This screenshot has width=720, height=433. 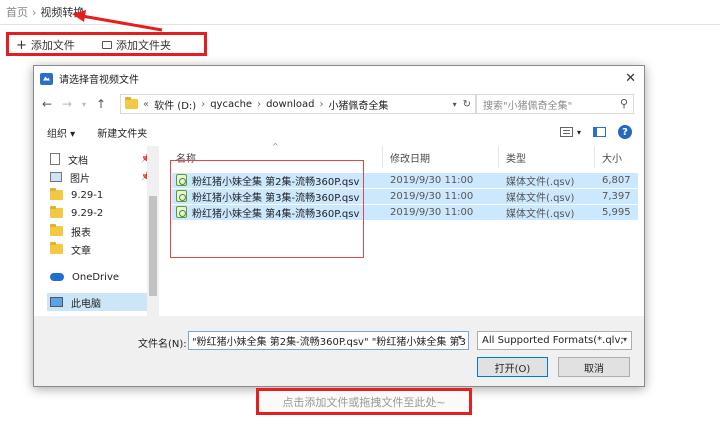 What do you see at coordinates (275, 146) in the screenshot?
I see `sort-caret-icon: ^` at bounding box center [275, 146].